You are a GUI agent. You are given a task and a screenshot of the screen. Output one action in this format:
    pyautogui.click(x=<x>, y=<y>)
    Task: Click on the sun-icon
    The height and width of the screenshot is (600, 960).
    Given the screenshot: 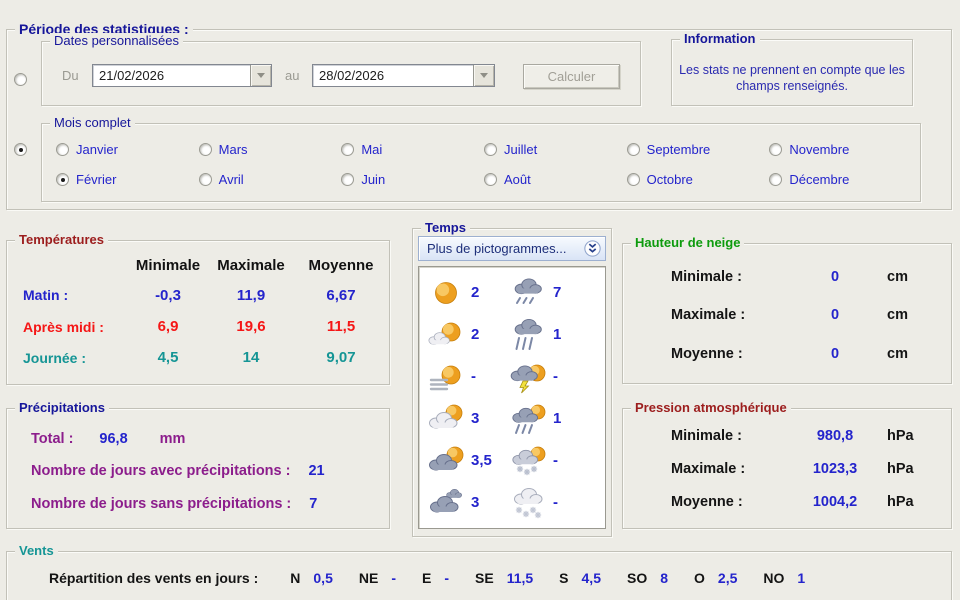 What is the action you would take?
    pyautogui.click(x=446, y=293)
    